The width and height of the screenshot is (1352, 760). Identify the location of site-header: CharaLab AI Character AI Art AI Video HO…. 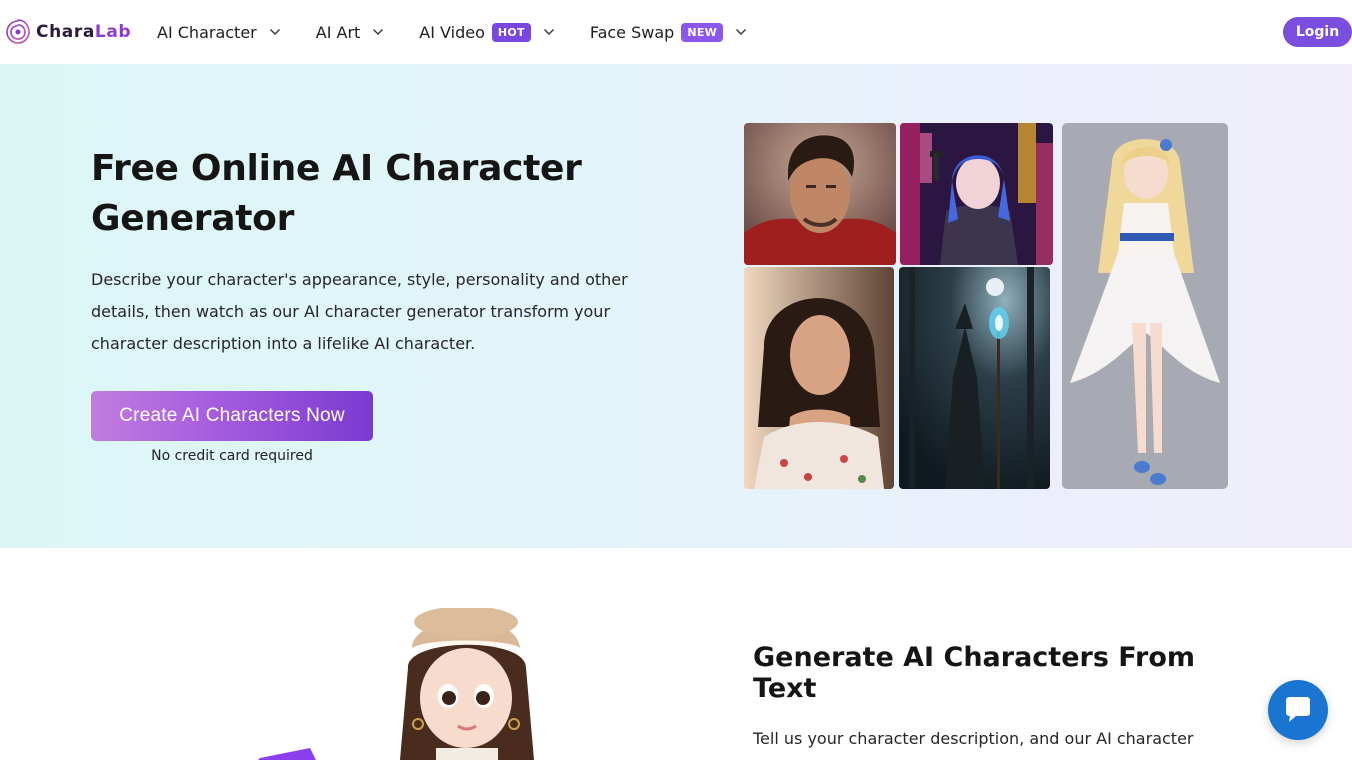
(676, 32).